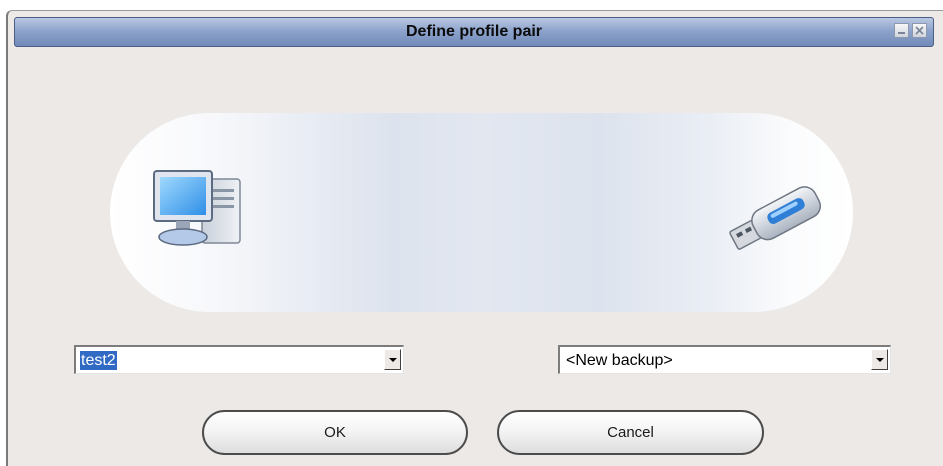  Describe the element at coordinates (98, 360) in the screenshot. I see `source-profile-value: test2` at that location.